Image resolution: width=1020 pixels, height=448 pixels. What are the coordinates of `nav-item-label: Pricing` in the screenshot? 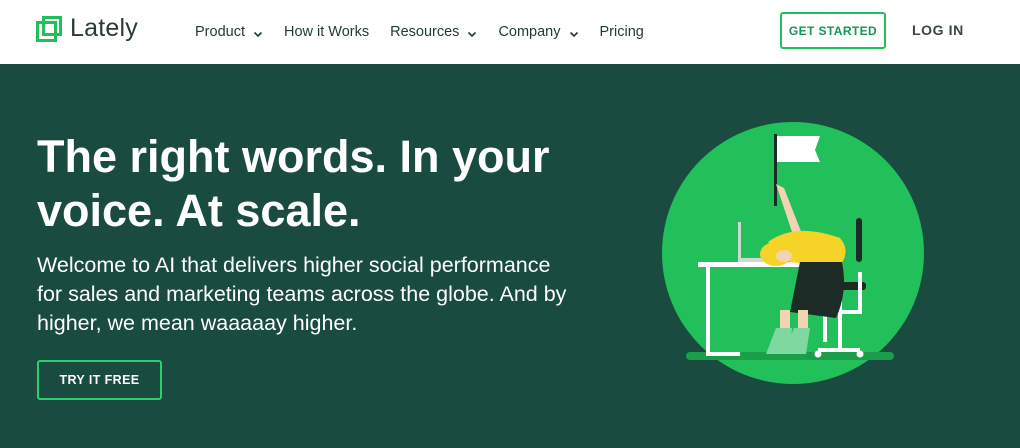 It's located at (621, 32).